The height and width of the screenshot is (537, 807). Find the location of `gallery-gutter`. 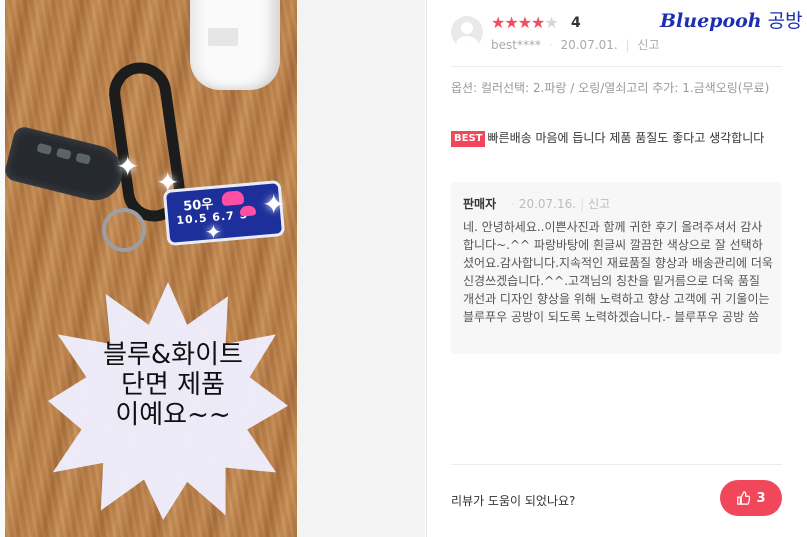

gallery-gutter is located at coordinates (366, 268).